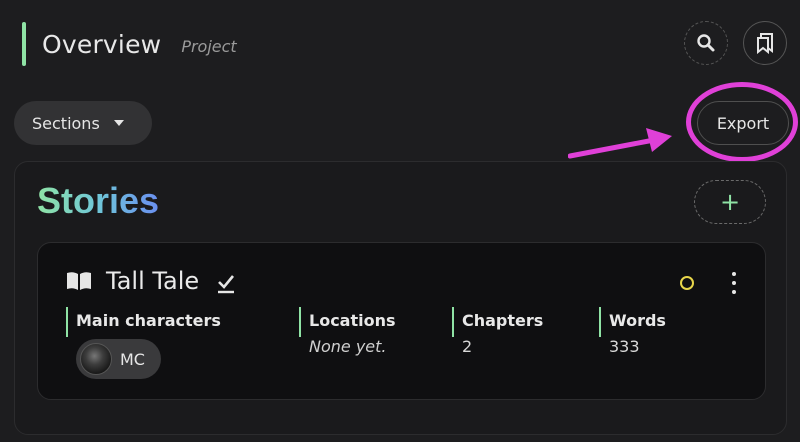  What do you see at coordinates (66, 123) in the screenshot?
I see `sections-label: Sections` at bounding box center [66, 123].